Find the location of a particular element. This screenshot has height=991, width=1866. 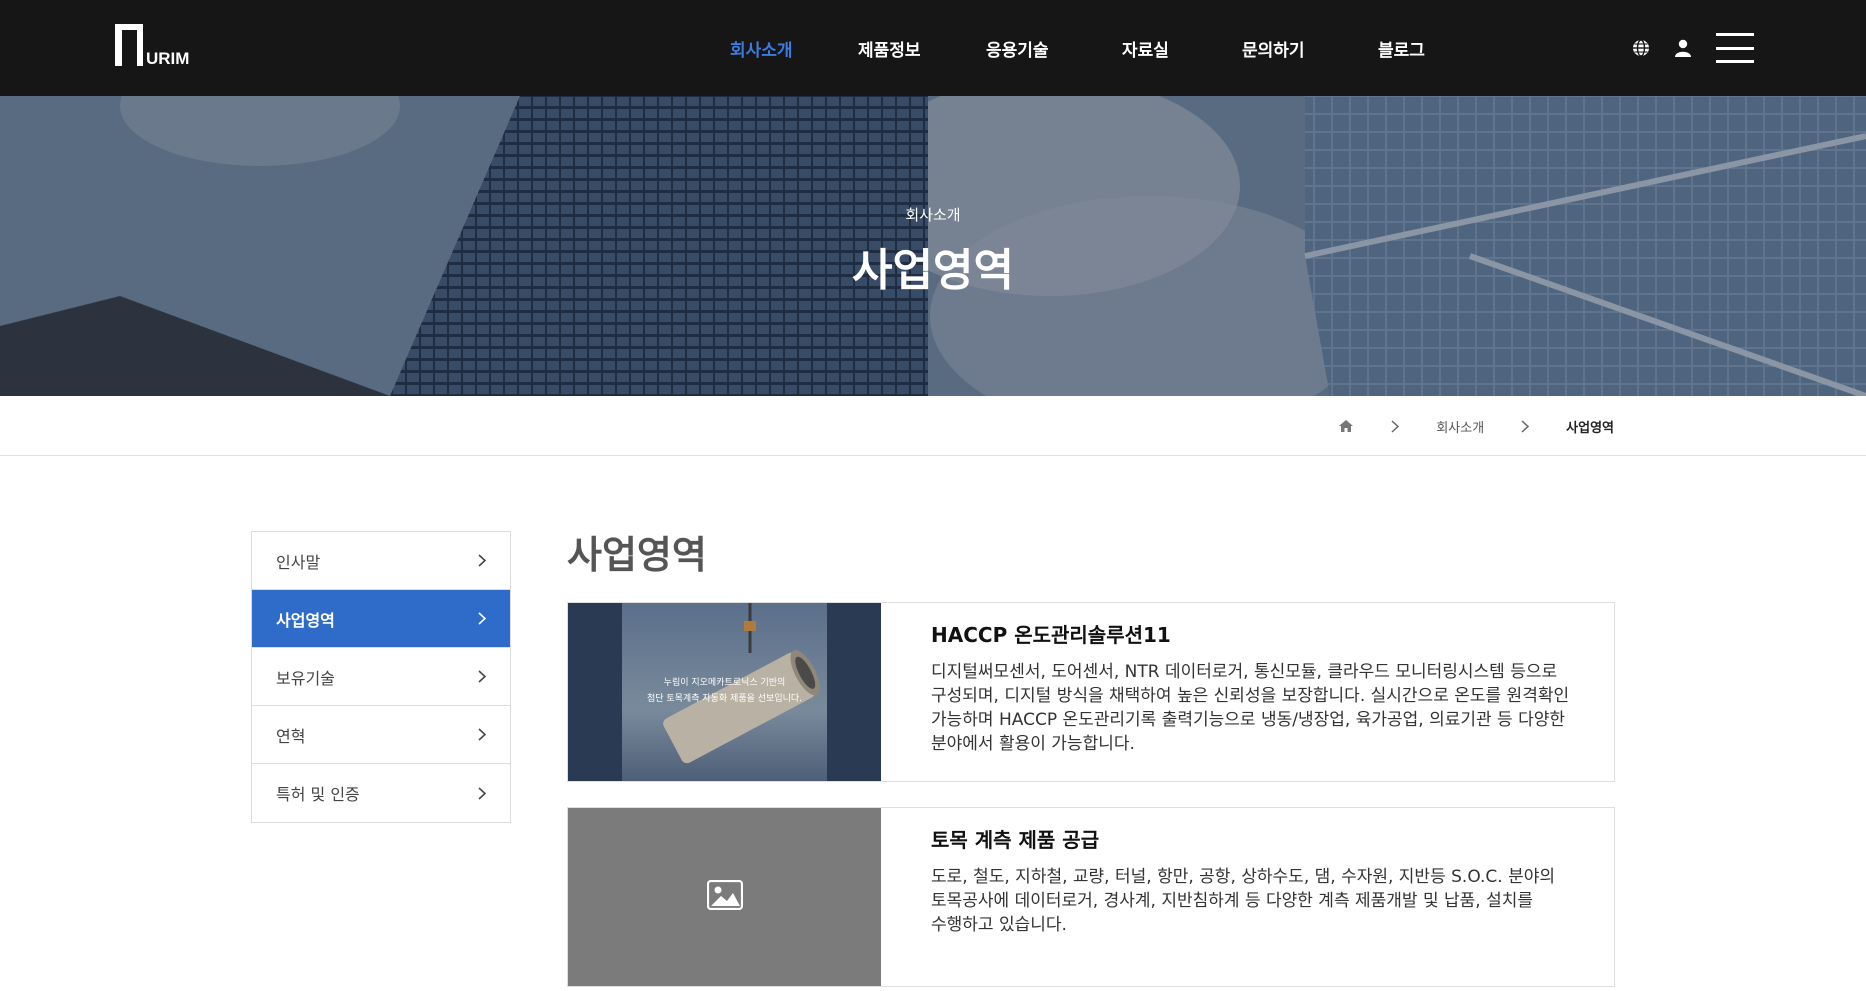

card-thumbnail is located at coordinates (724, 897).